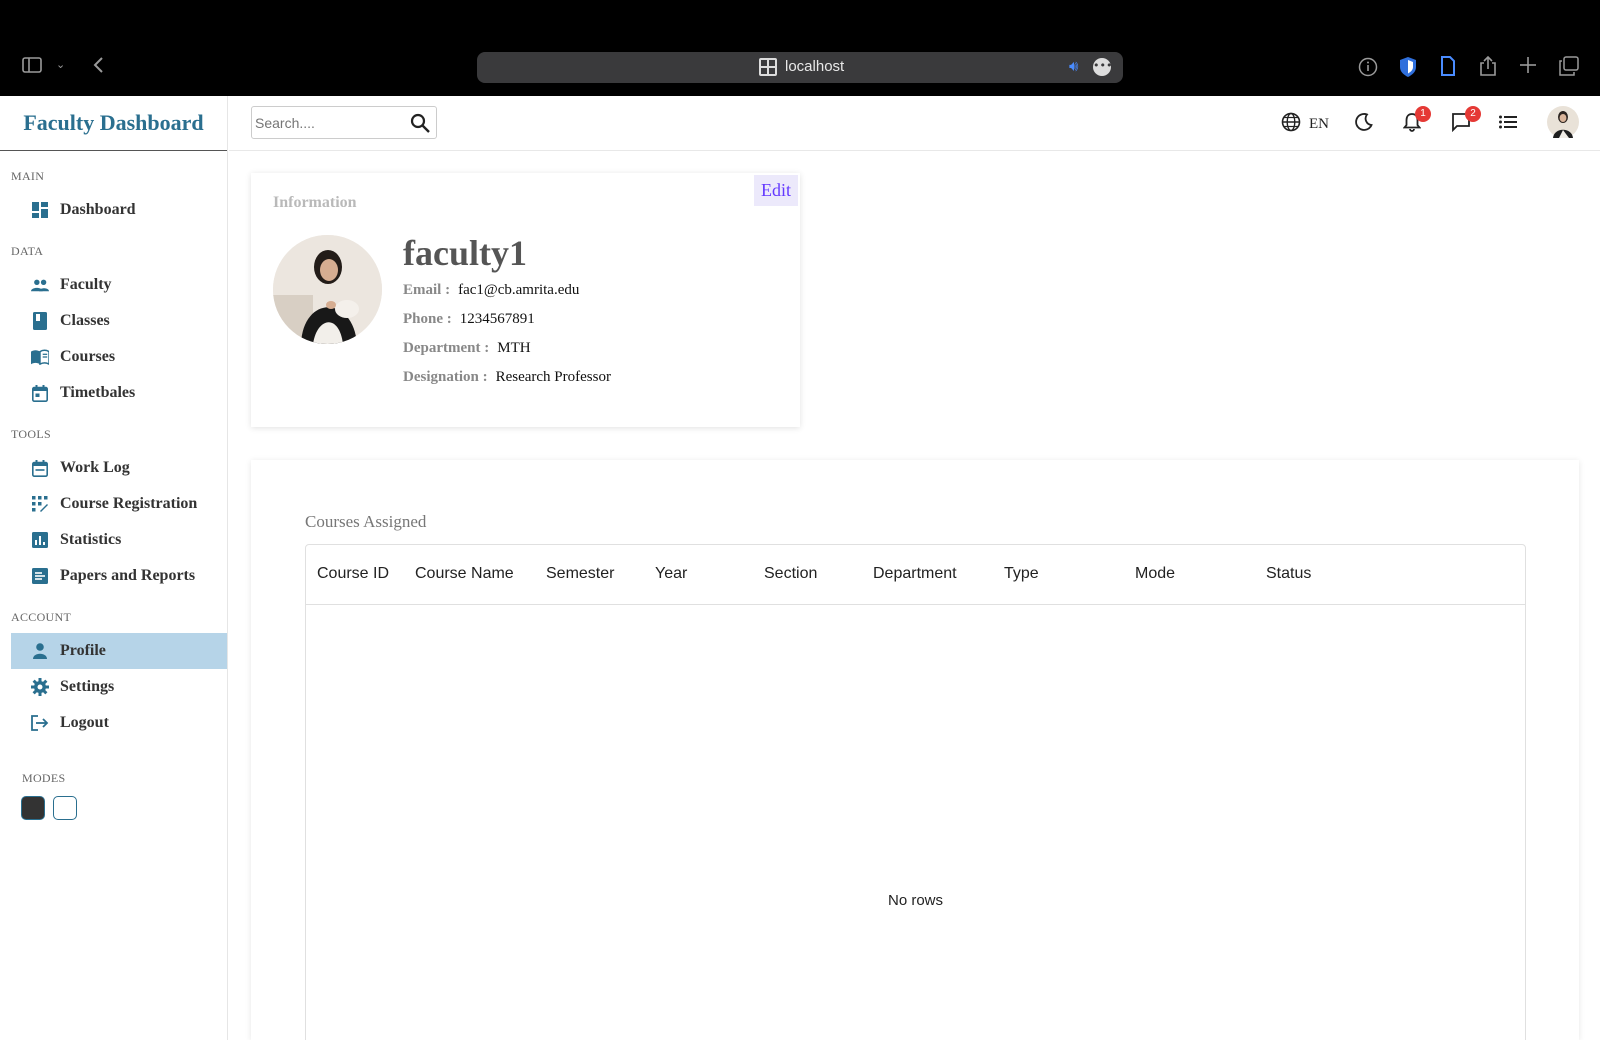 The height and width of the screenshot is (1040, 1600). Describe the element at coordinates (1368, 69) in the screenshot. I see `info-icon` at that location.